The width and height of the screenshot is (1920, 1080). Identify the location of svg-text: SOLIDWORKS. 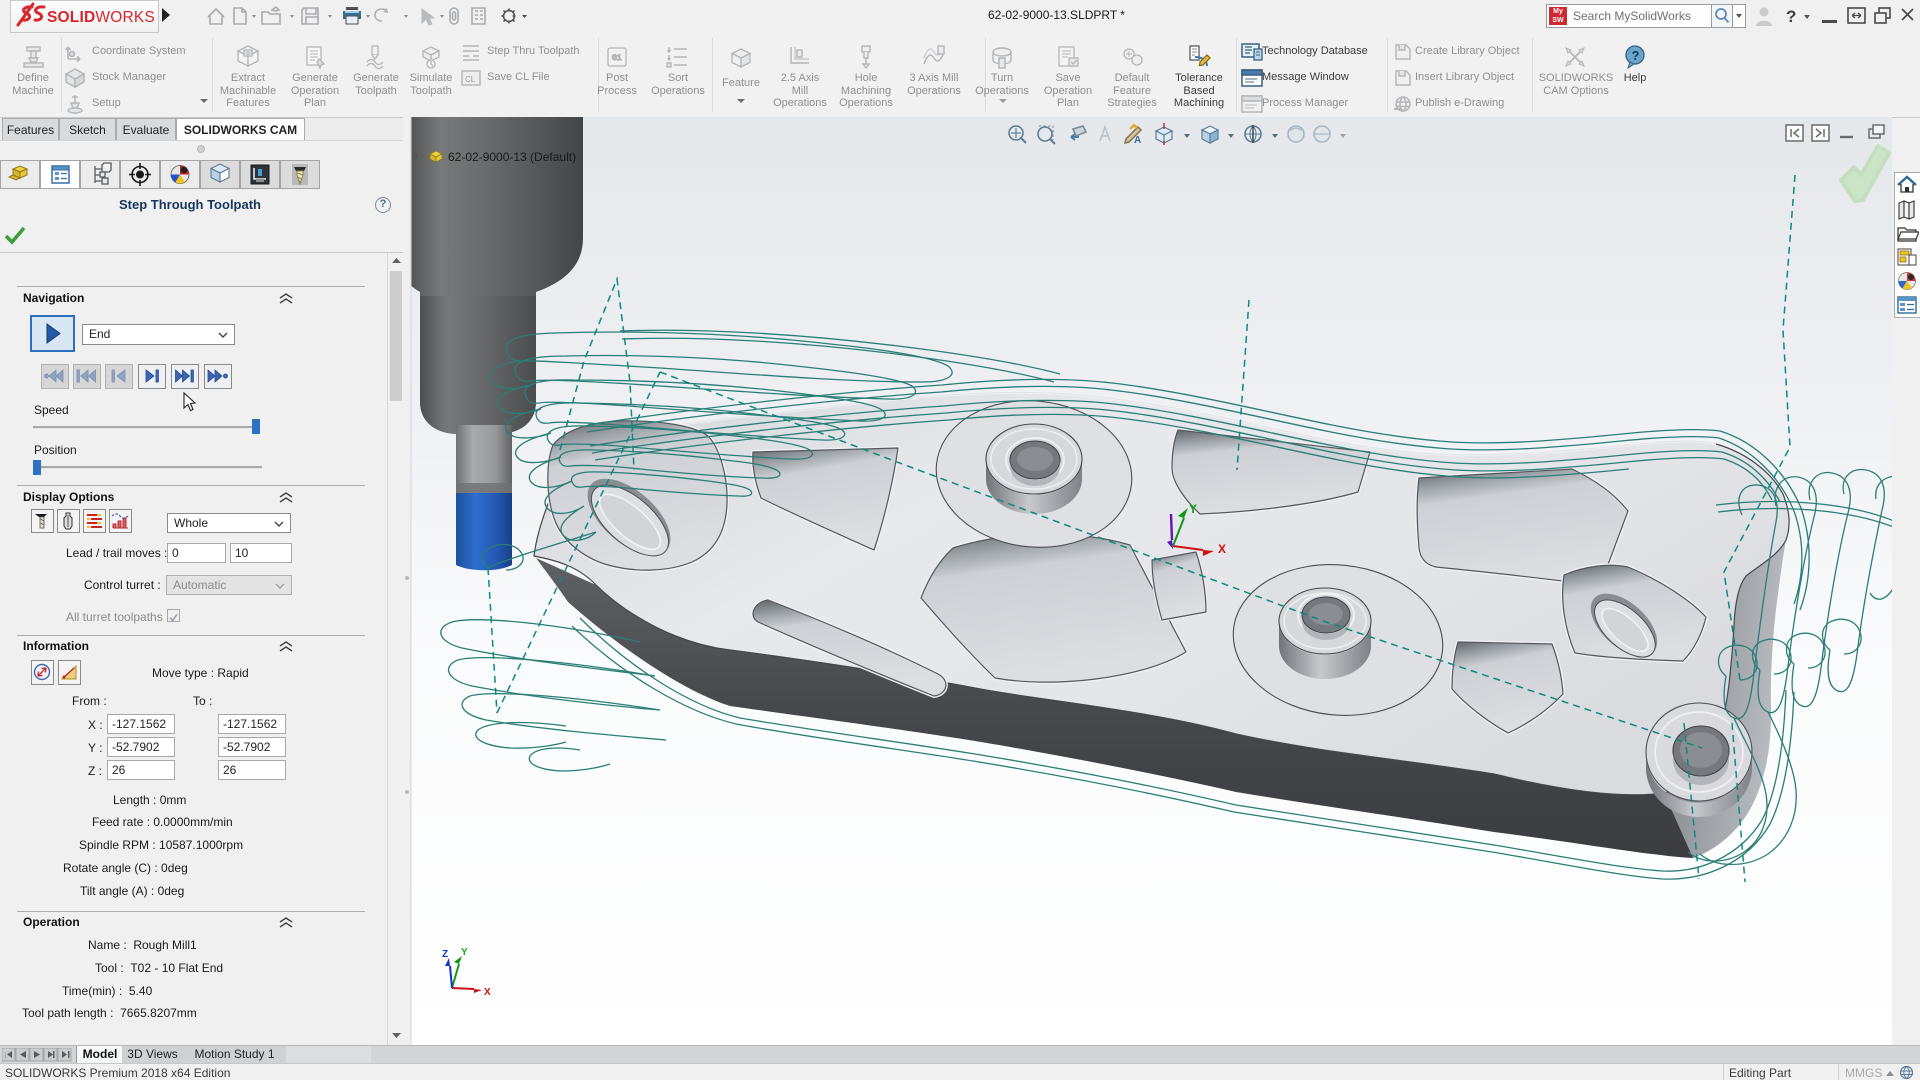
(101, 17).